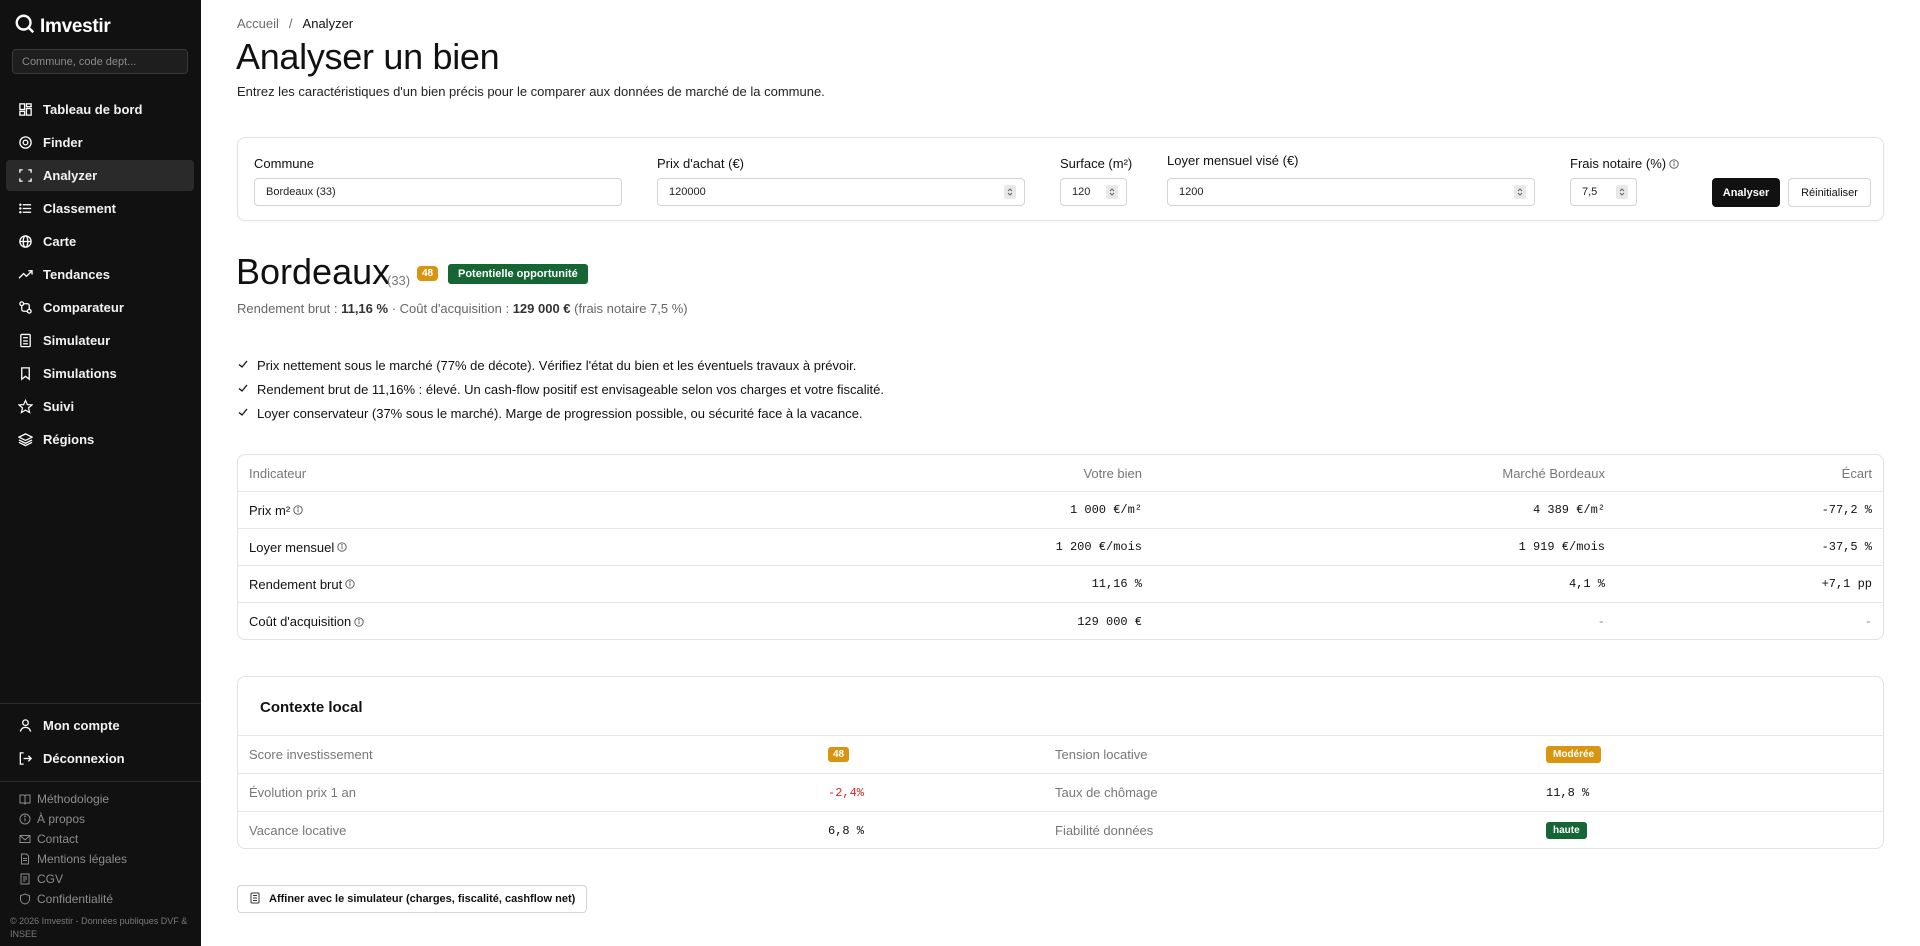 Image resolution: width=1920 pixels, height=946 pixels. What do you see at coordinates (100, 241) in the screenshot?
I see `nav-item-carte: Carte` at bounding box center [100, 241].